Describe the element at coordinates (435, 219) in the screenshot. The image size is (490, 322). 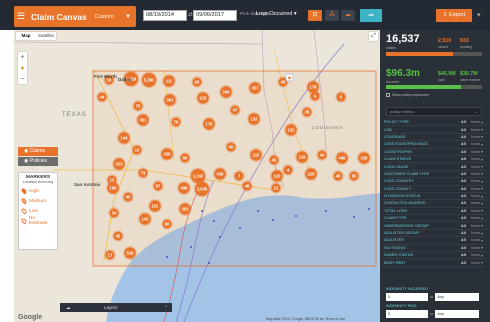
I see `filter-row: CLAIM TYPE All None ▾` at that location.